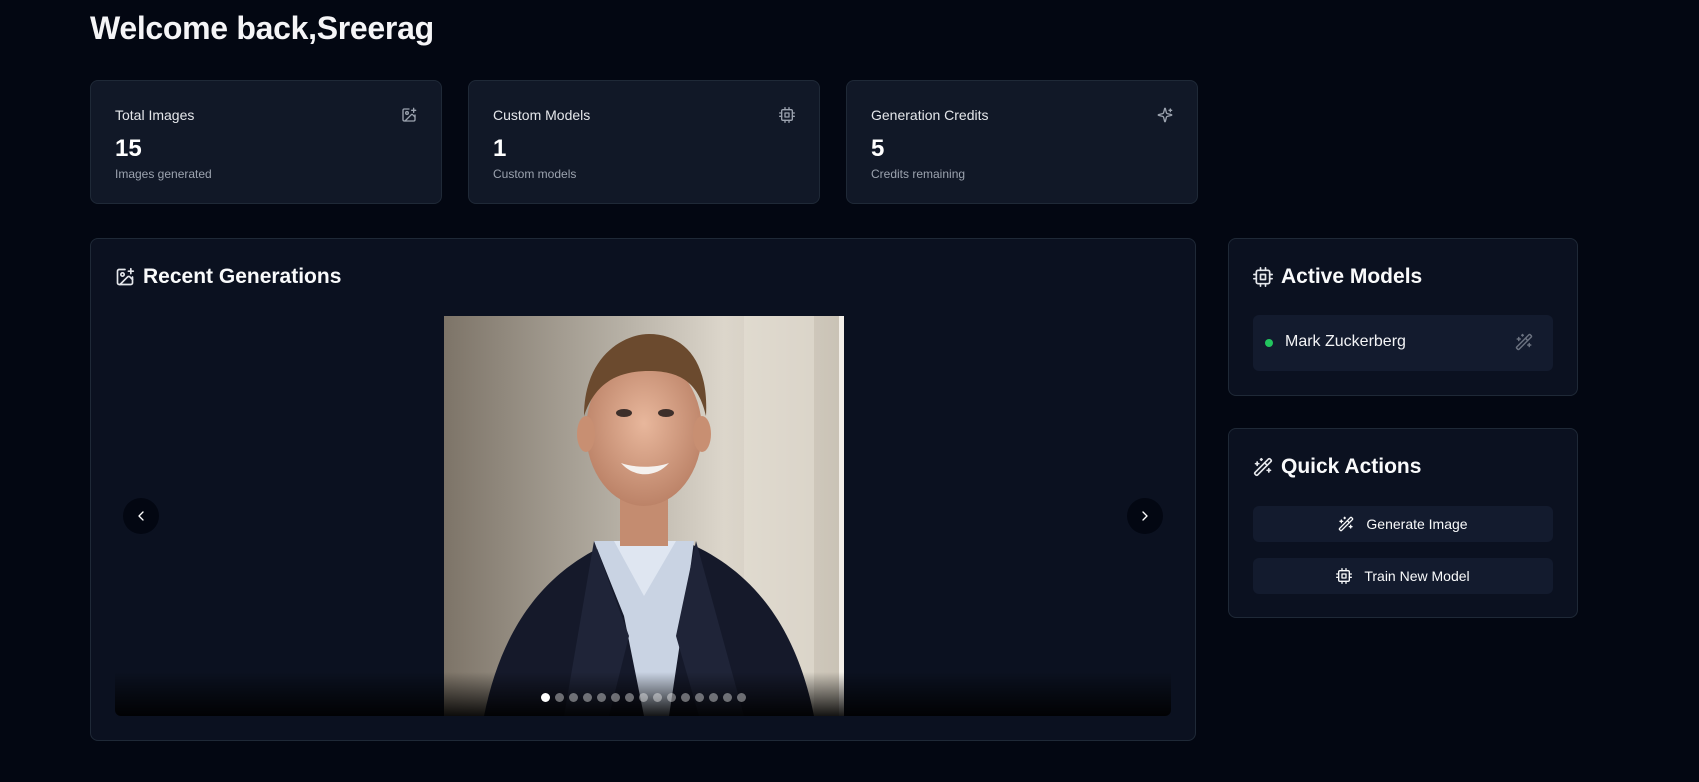  What do you see at coordinates (1345, 341) in the screenshot?
I see `model-name: Mark Zuckerberg` at bounding box center [1345, 341].